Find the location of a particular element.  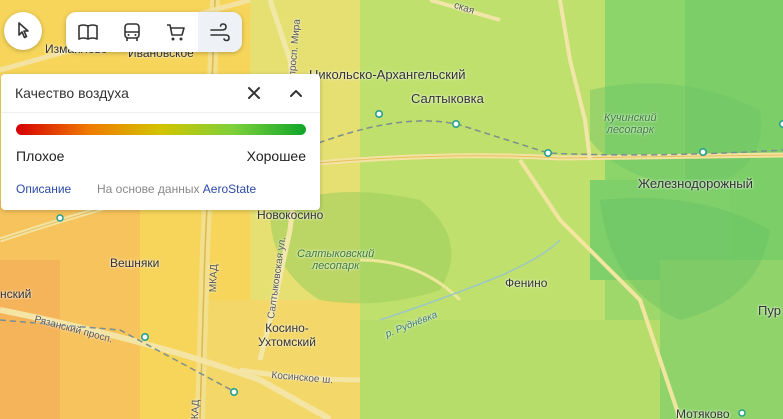

place-saltykovsky-park: Салтыковский лесопарк is located at coordinates (336, 260).